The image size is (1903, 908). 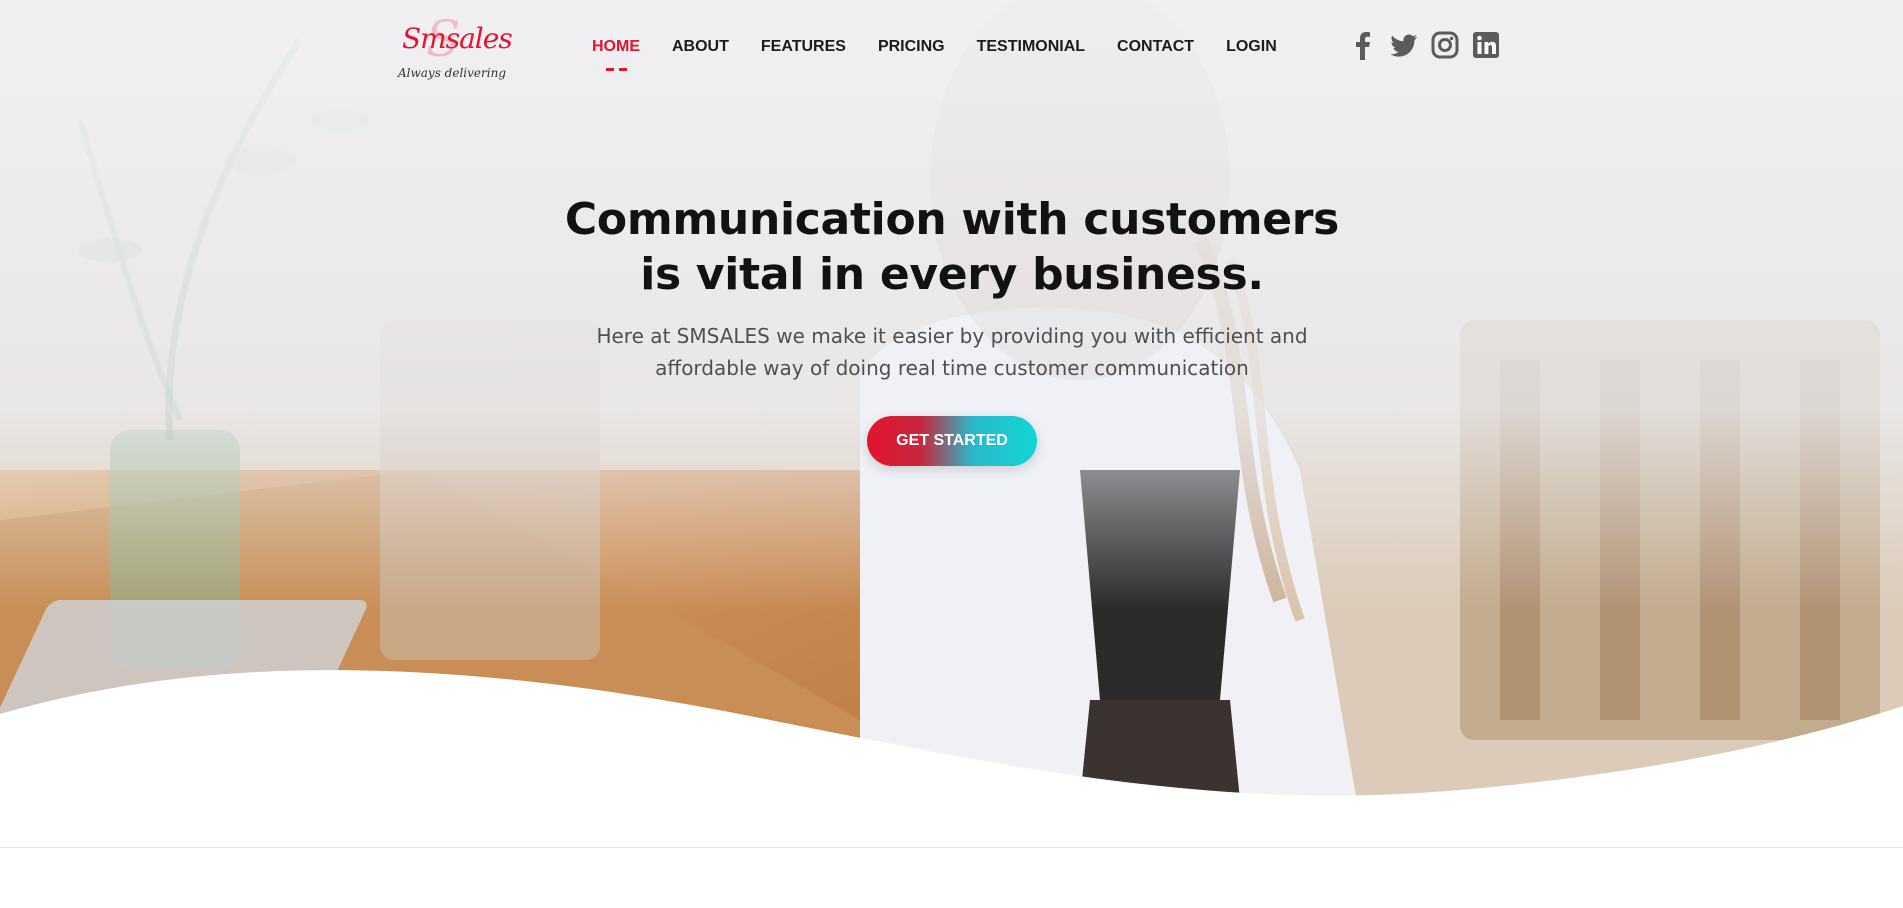 I want to click on twitter-link, so click(x=1404, y=45).